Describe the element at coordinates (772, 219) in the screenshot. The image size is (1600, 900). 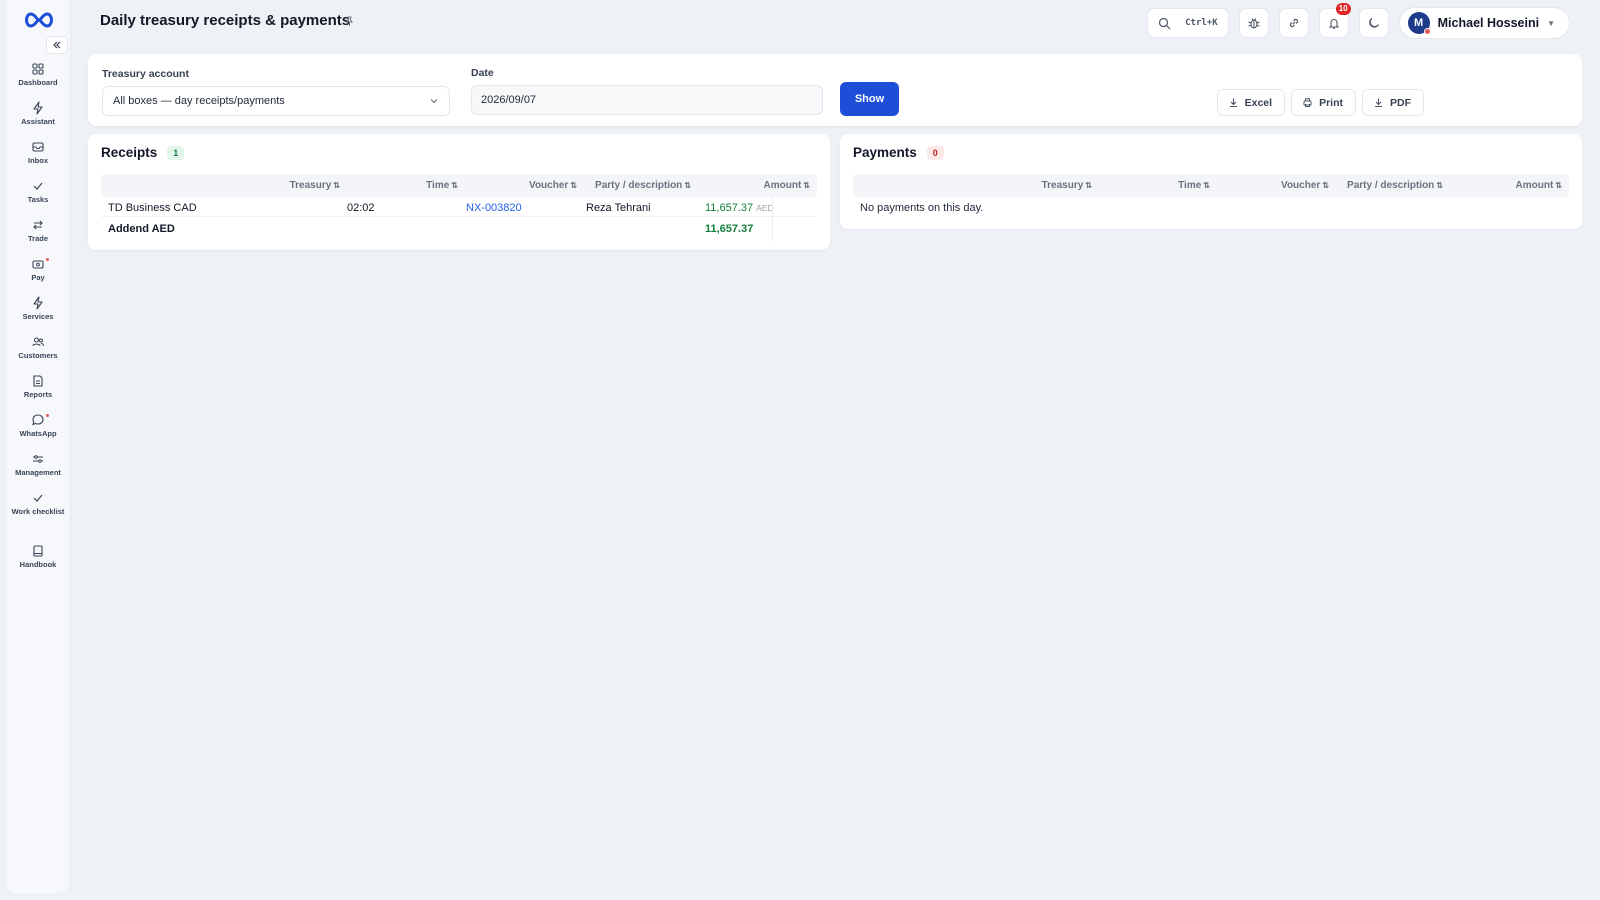
I see `amount-column-divider` at that location.